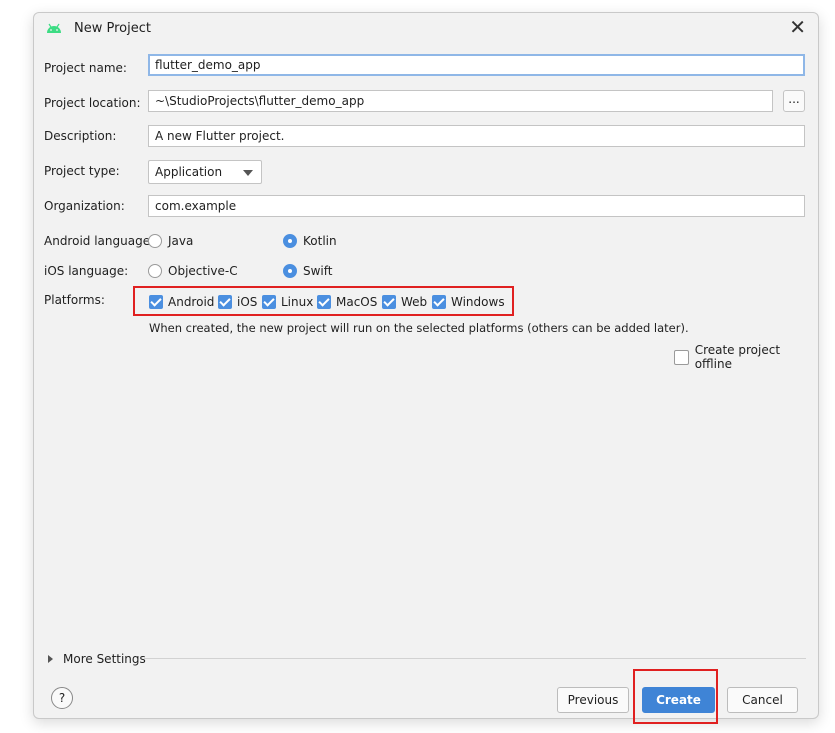 This screenshot has width=835, height=733. What do you see at coordinates (475, 658) in the screenshot?
I see `divider` at bounding box center [475, 658].